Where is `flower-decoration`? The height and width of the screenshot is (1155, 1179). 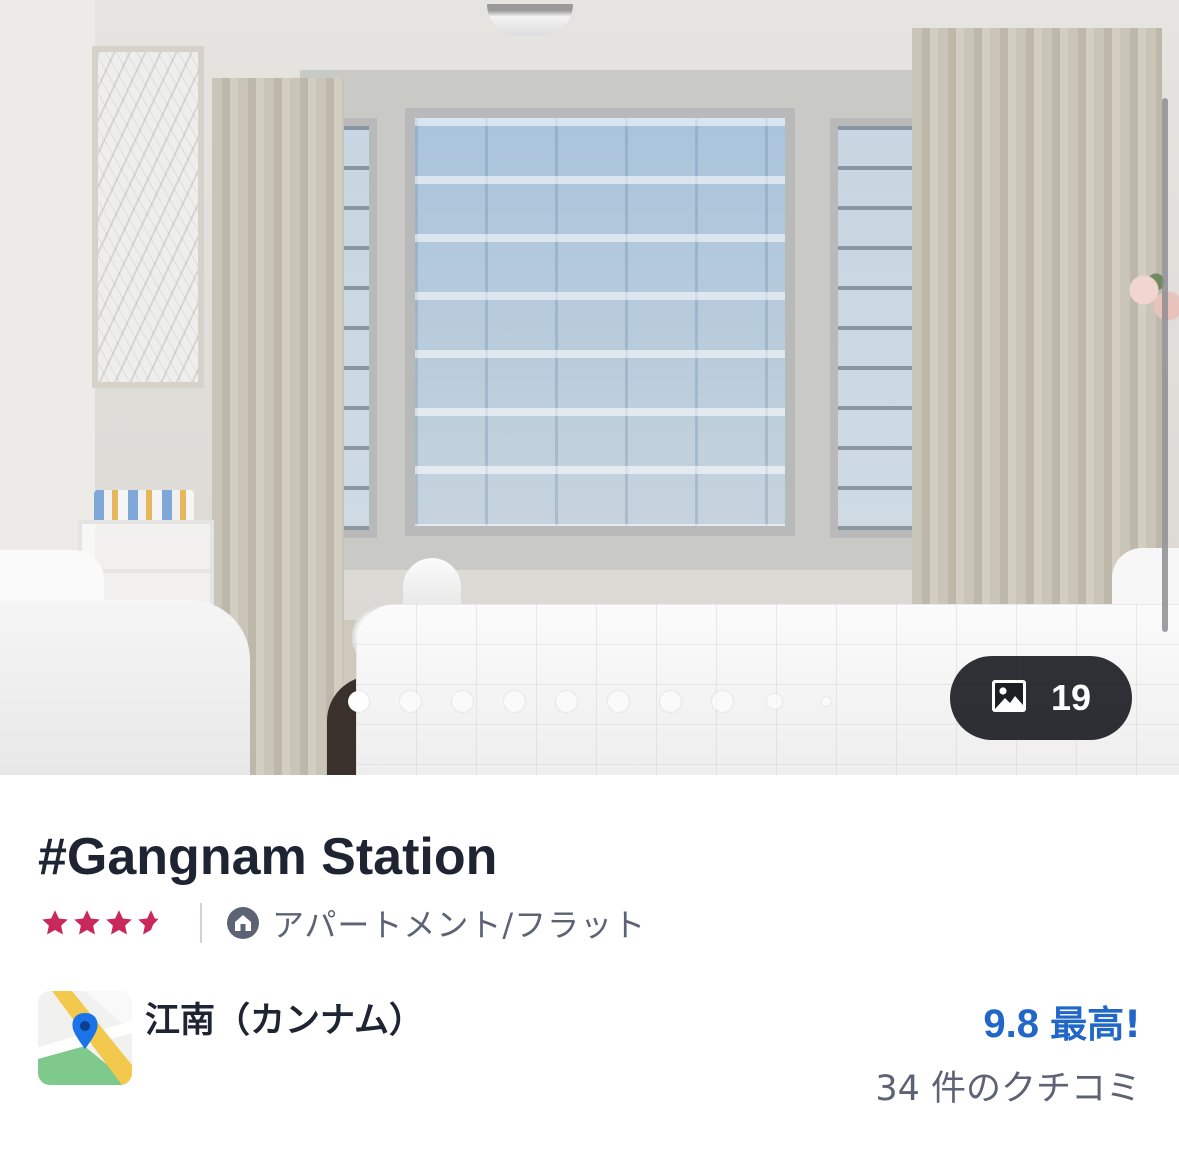 flower-decoration is located at coordinates (1152, 298).